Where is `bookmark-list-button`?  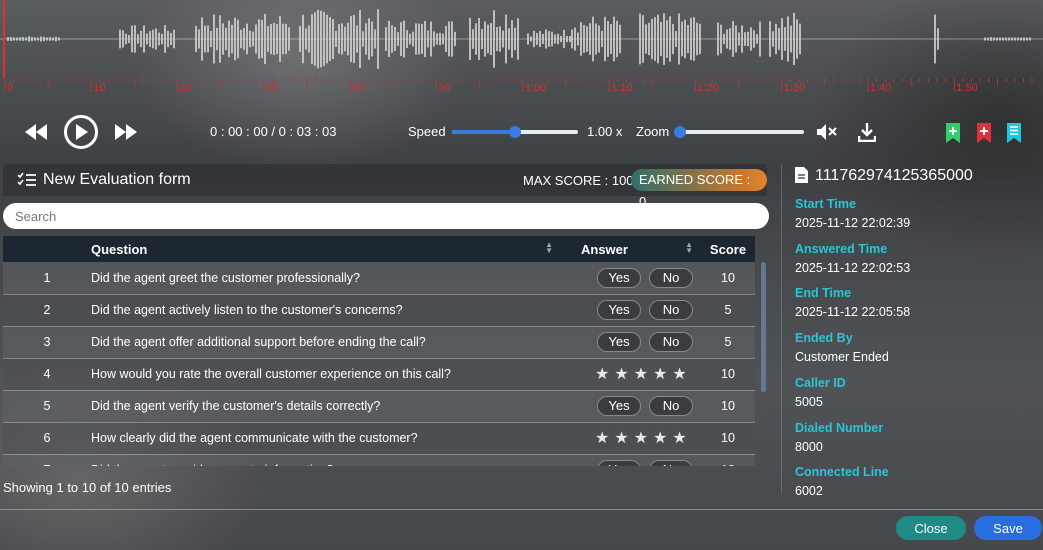
bookmark-list-button is located at coordinates (1014, 133).